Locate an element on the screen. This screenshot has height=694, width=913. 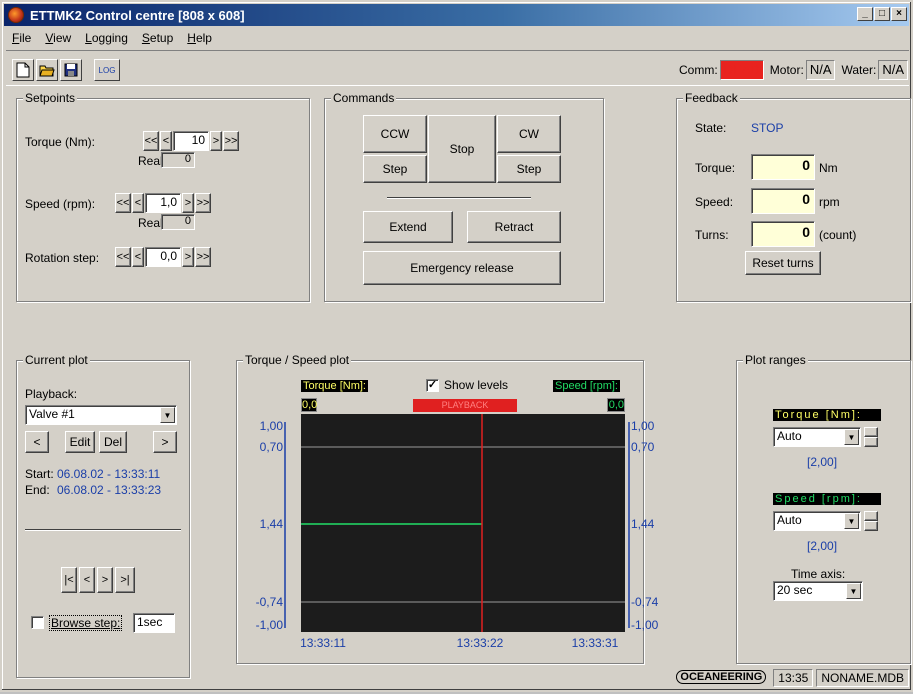
speed-range-mode: Auto is located at coordinates (789, 520).